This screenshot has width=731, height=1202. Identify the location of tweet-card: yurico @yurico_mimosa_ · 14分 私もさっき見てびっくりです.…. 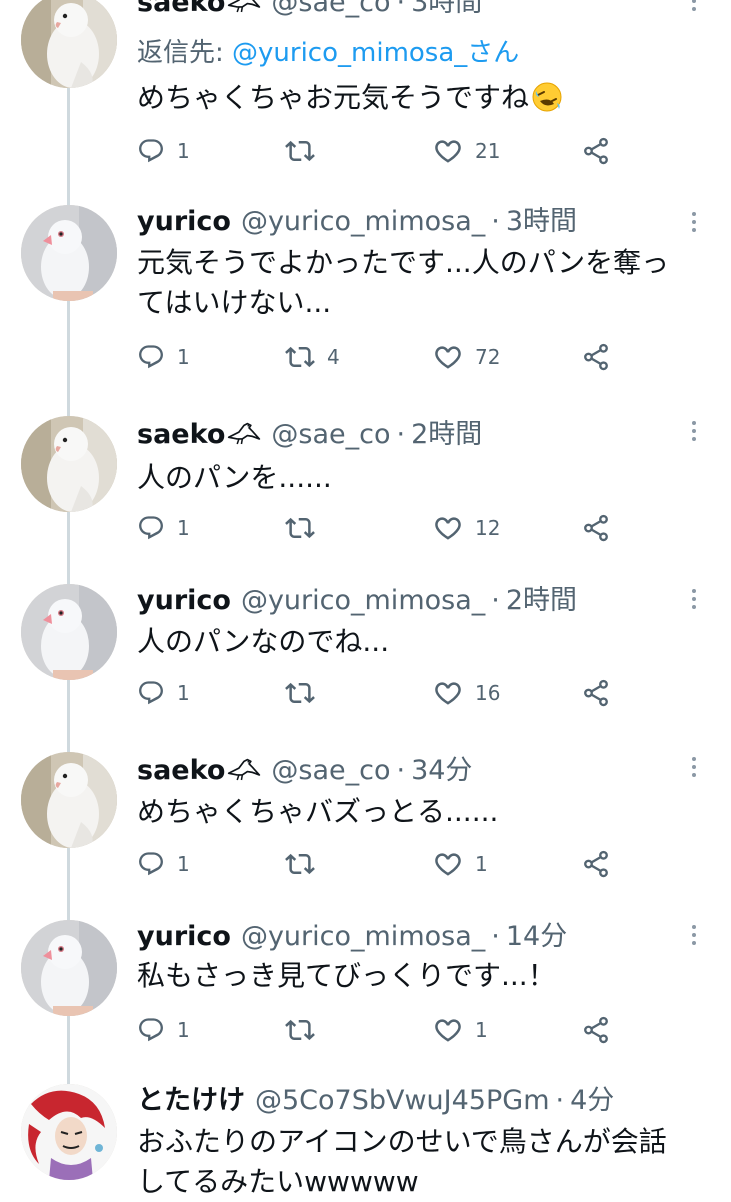
(365, 995).